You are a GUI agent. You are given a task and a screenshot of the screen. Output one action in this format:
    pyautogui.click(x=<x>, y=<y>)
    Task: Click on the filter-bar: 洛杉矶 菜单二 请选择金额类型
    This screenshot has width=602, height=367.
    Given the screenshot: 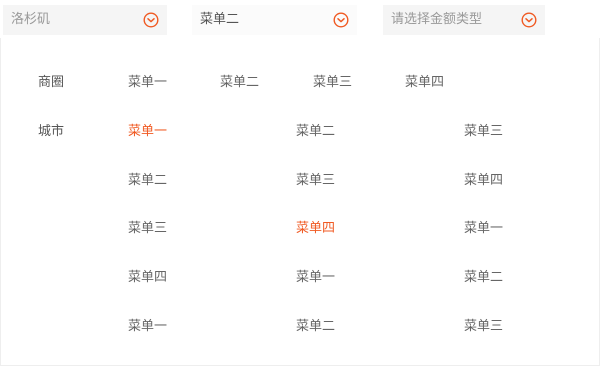 What is the action you would take?
    pyautogui.click(x=301, y=19)
    